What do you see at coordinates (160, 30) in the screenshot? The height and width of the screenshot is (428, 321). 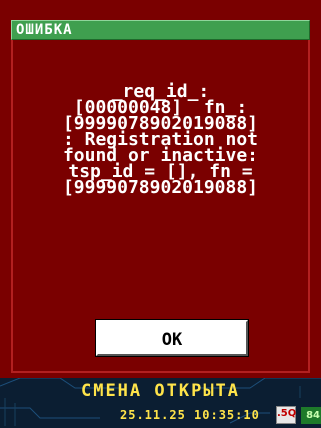 I see `dialog-title-bar: ОШИБКА` at bounding box center [160, 30].